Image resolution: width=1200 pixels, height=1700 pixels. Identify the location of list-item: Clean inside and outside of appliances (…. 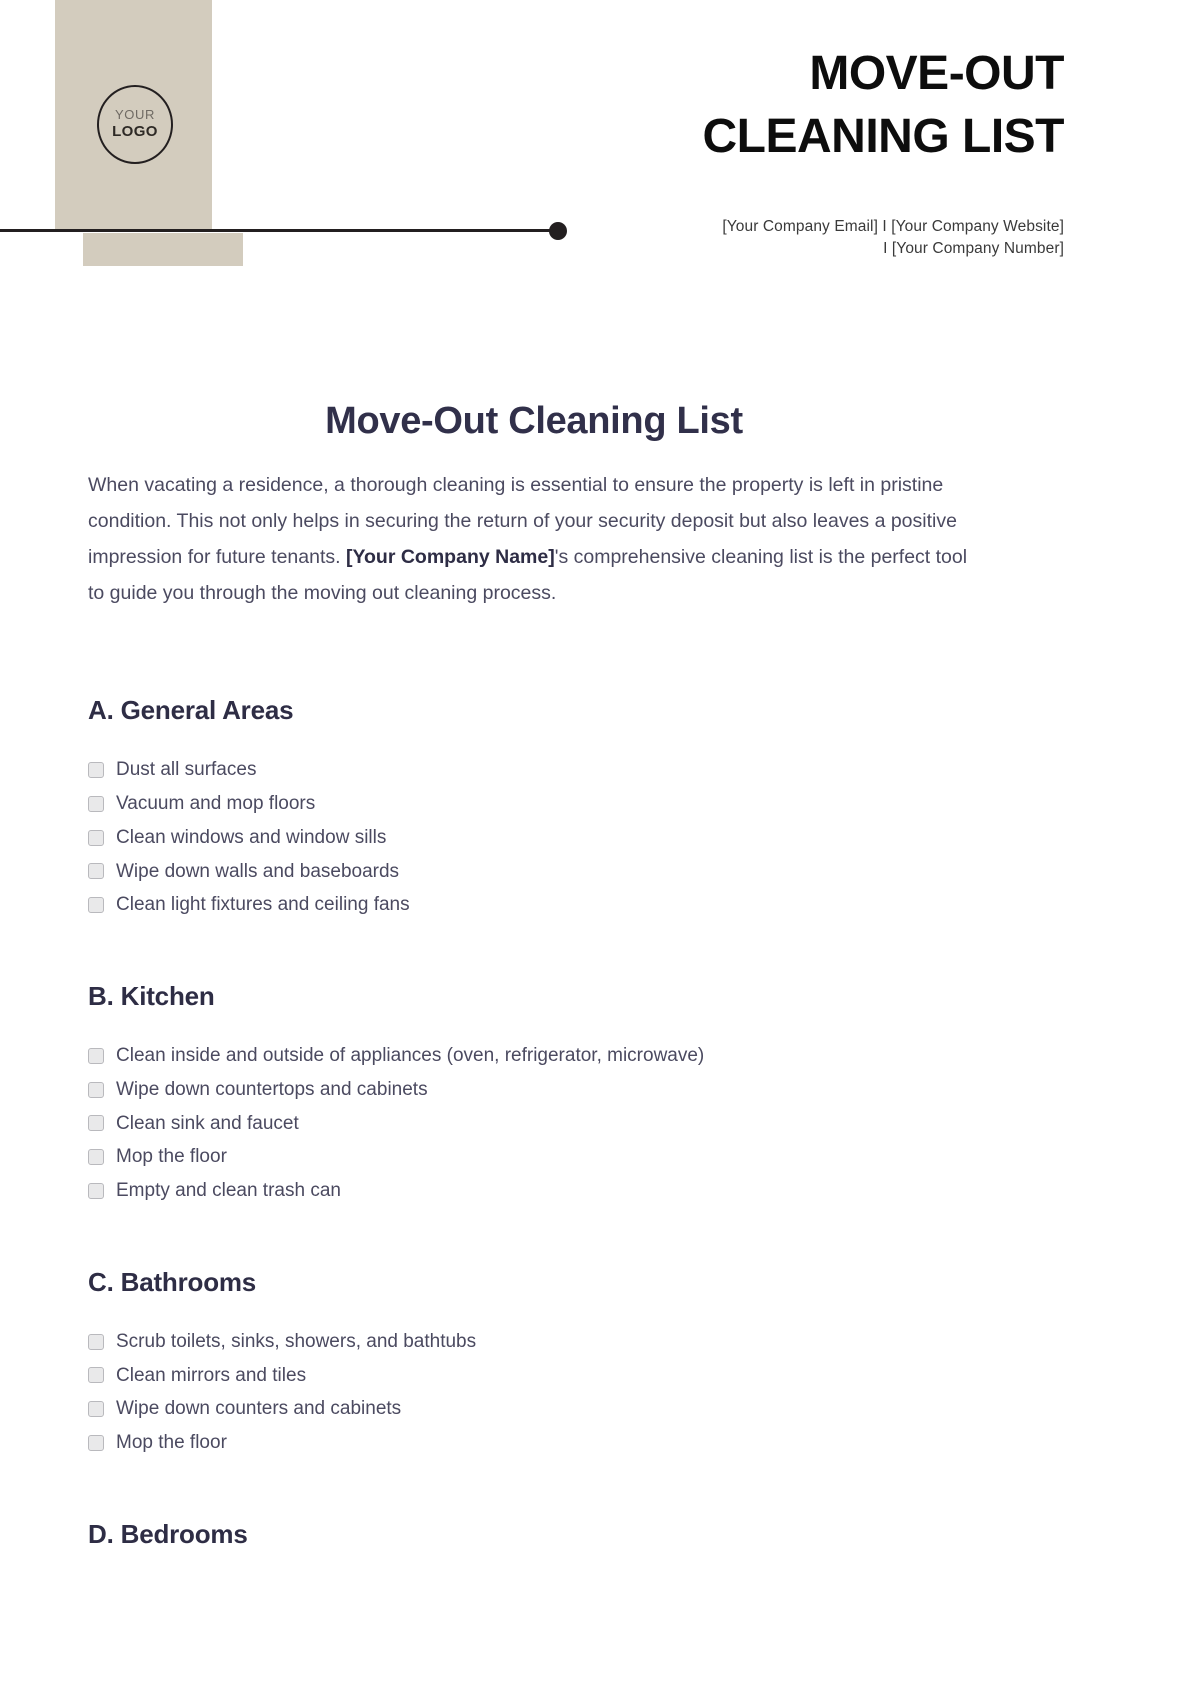
(584, 1056).